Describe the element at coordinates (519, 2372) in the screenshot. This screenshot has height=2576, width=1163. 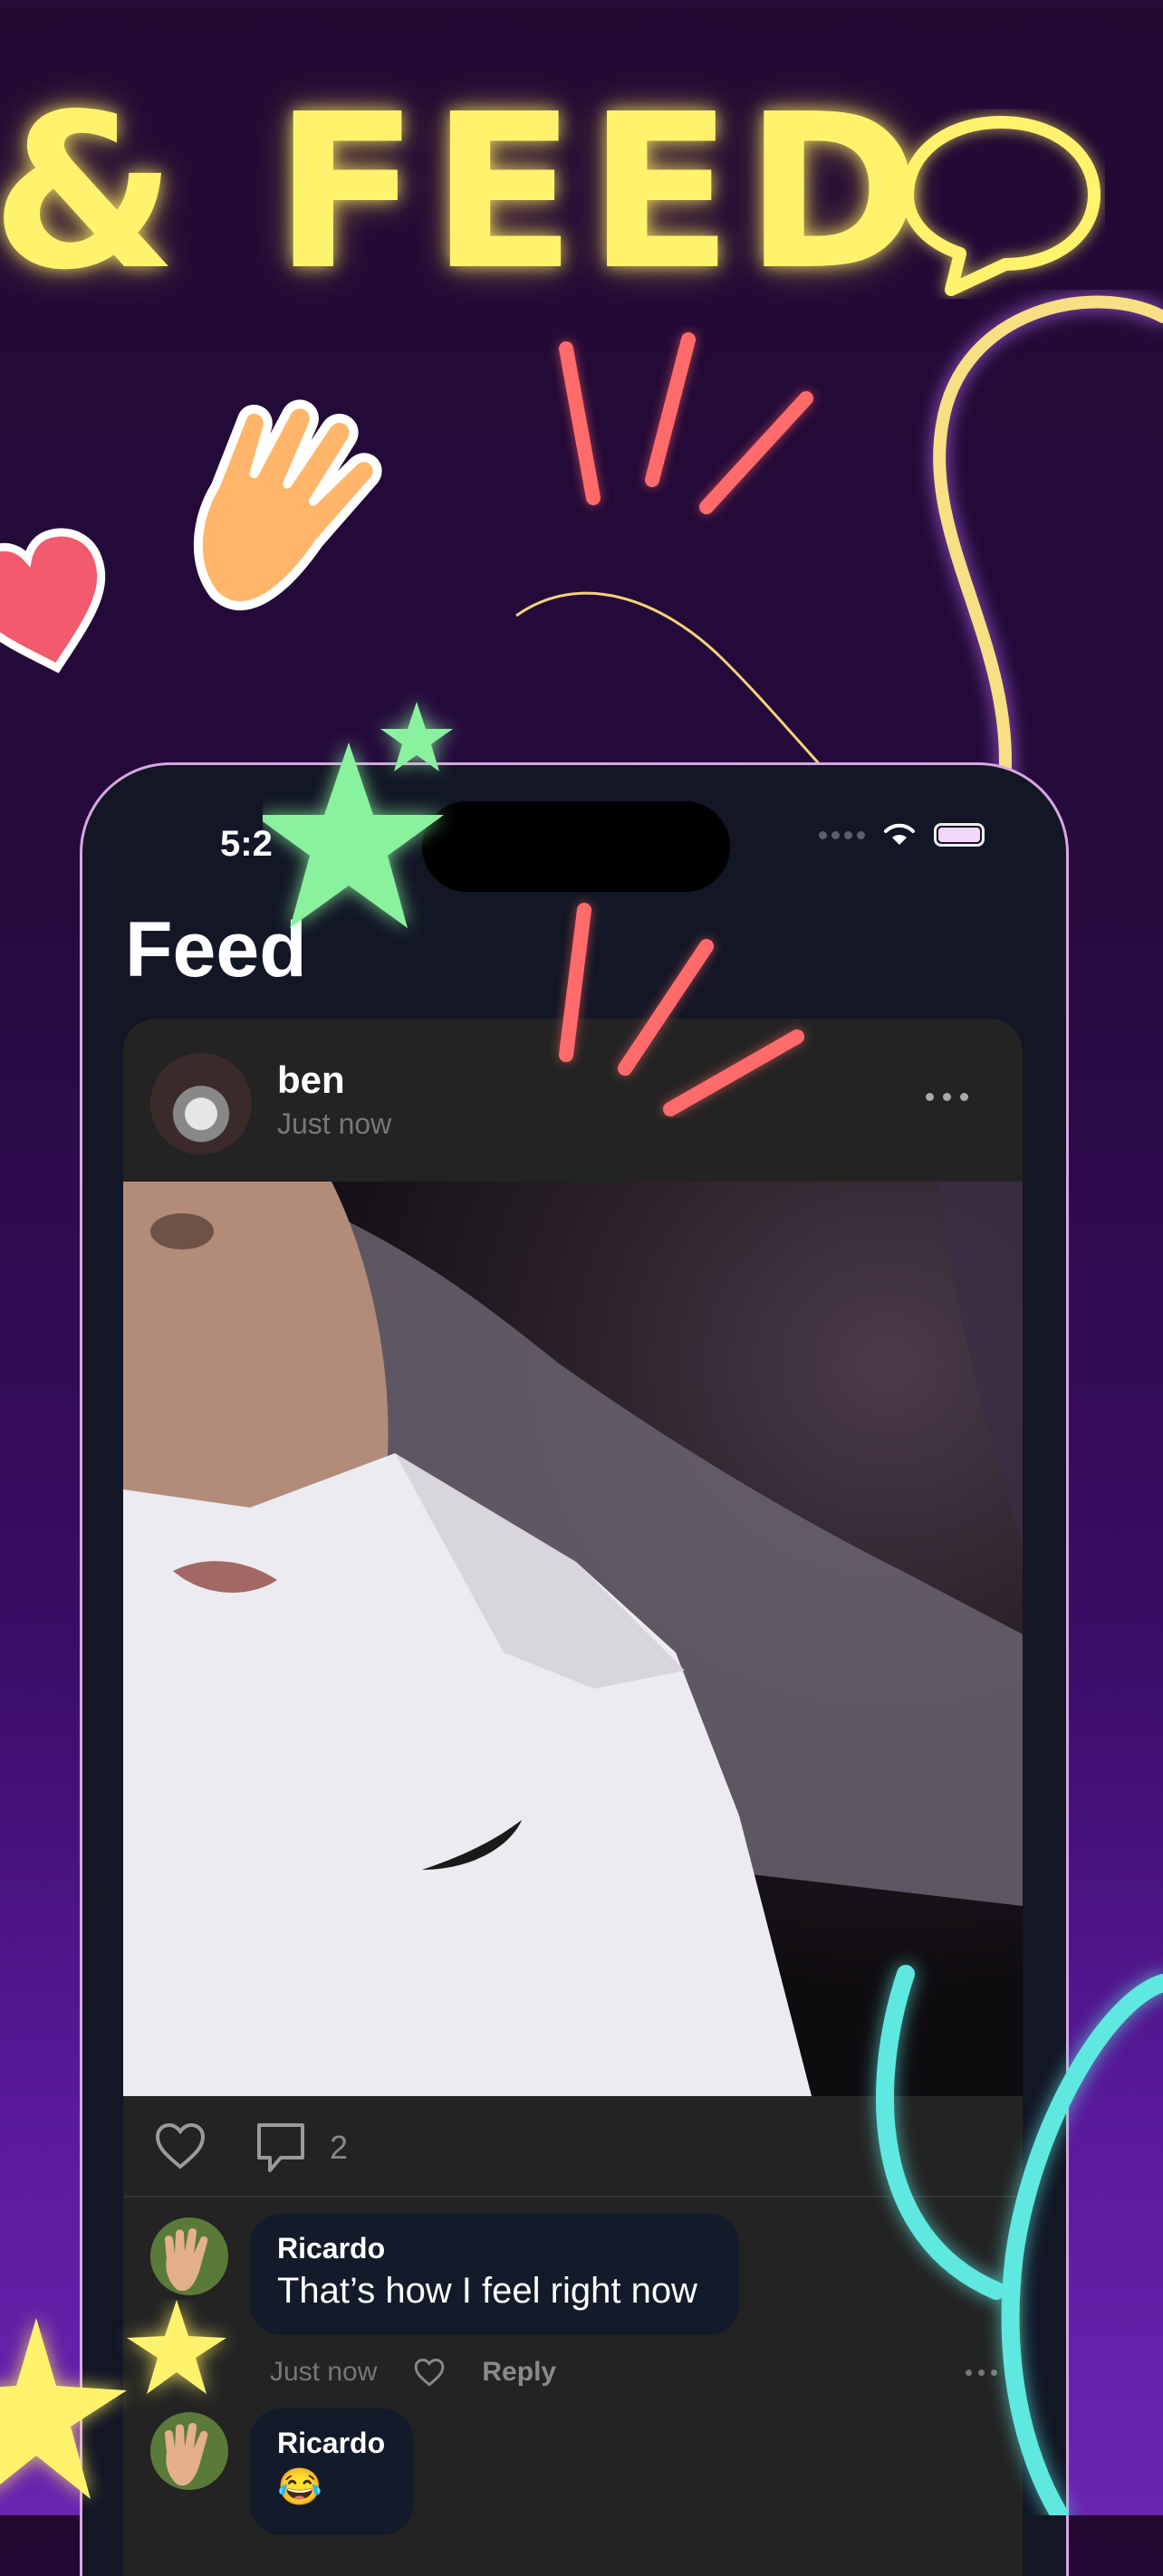
I see `reply-button: Reply` at that location.